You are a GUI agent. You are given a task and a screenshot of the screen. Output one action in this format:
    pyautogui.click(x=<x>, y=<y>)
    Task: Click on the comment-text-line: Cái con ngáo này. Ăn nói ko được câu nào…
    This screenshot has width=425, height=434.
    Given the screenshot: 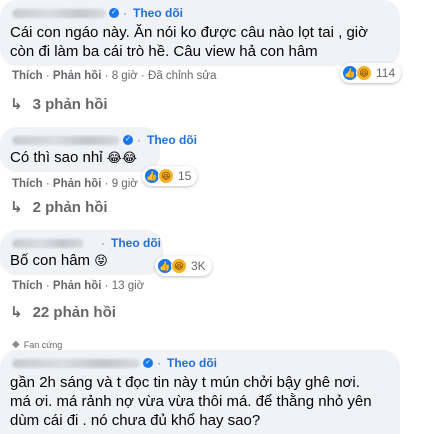 What is the action you would take?
    pyautogui.click(x=189, y=32)
    